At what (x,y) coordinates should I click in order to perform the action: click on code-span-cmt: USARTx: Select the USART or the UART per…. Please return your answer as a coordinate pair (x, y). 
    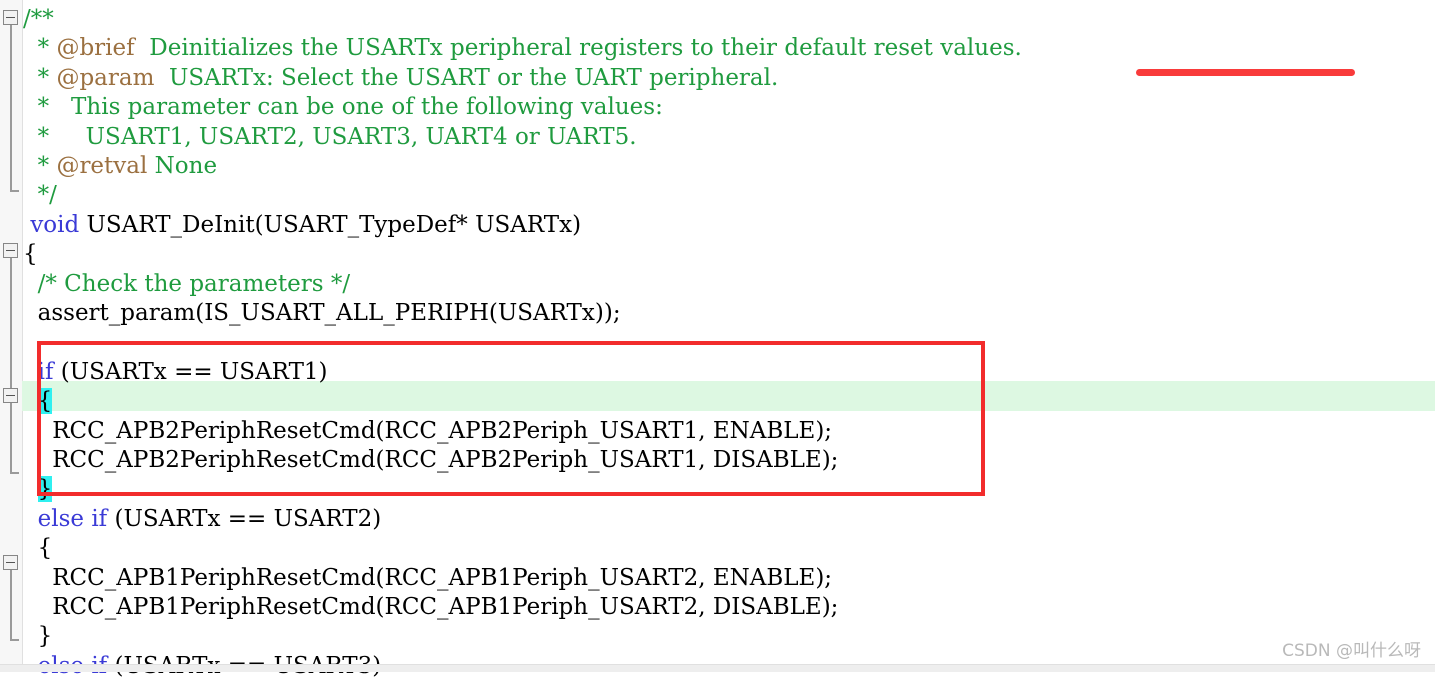
    Looking at the image, I should click on (466, 77).